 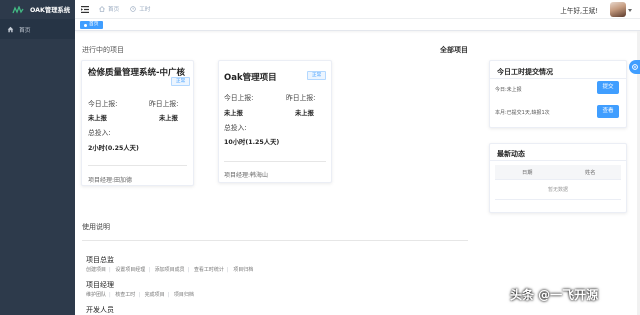 What do you see at coordinates (155, 295) in the screenshot?
I see `usage-link: 完成项目` at bounding box center [155, 295].